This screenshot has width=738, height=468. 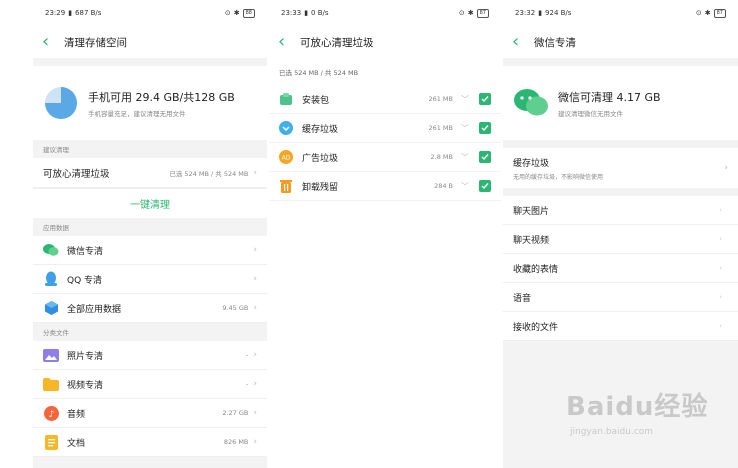 I want to click on app-row-wechat: 微信专清 ›, so click(x=150, y=250).